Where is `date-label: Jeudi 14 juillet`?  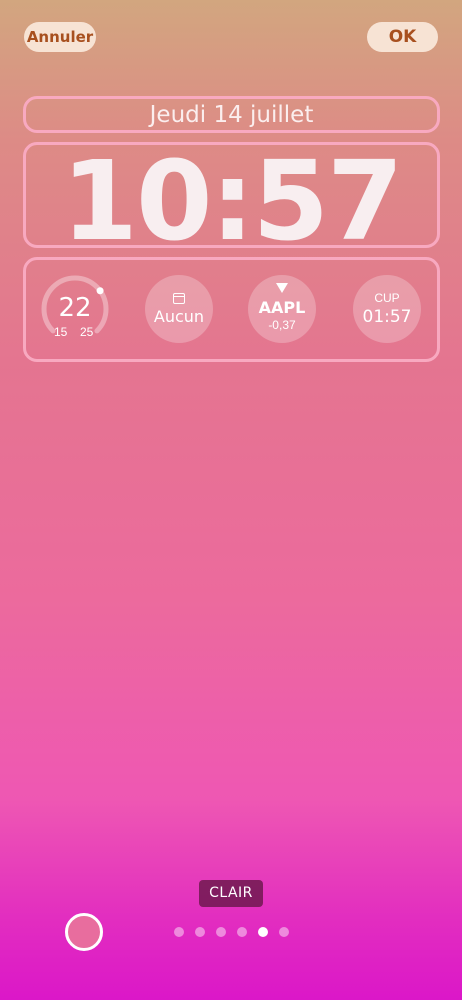 date-label: Jeudi 14 juillet is located at coordinates (231, 115).